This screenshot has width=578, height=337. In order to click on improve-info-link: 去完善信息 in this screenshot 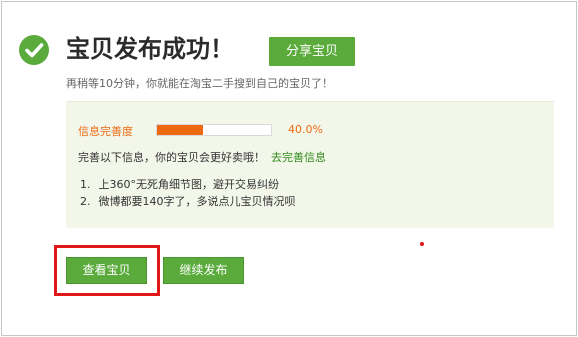, I will do `click(298, 157)`.